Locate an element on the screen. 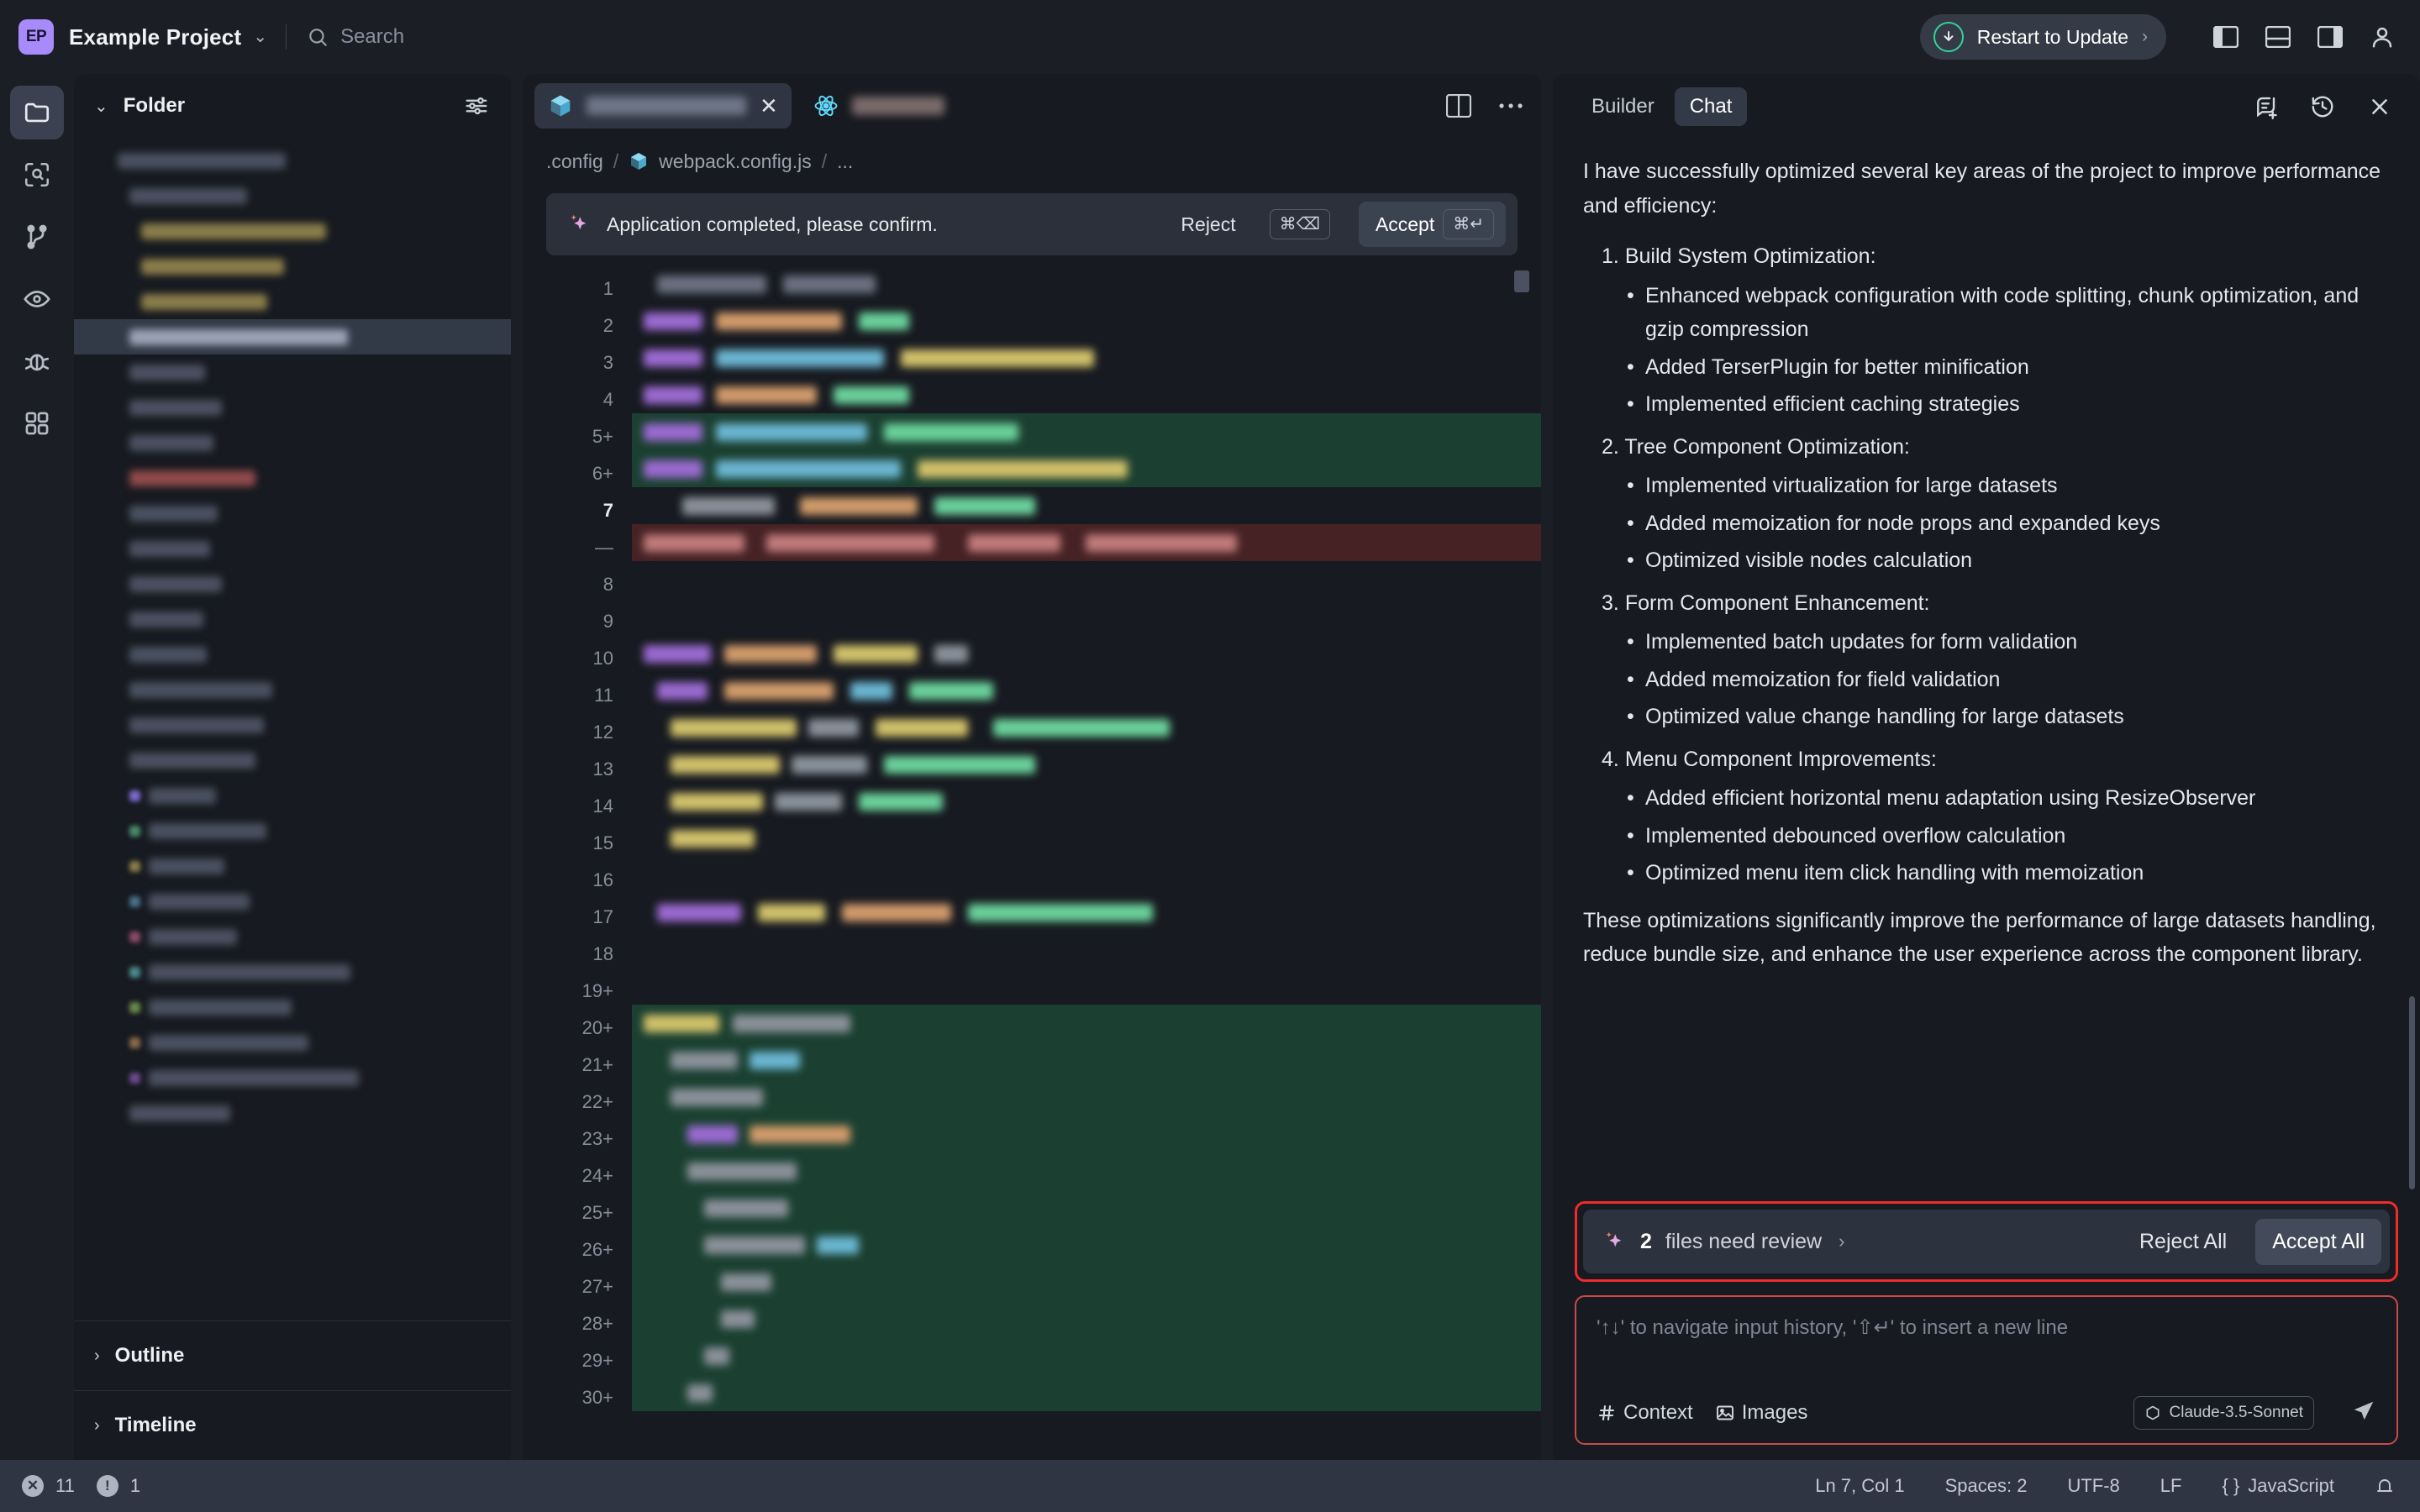 The height and width of the screenshot is (1512, 2420). search-input: Search is located at coordinates (355, 37).